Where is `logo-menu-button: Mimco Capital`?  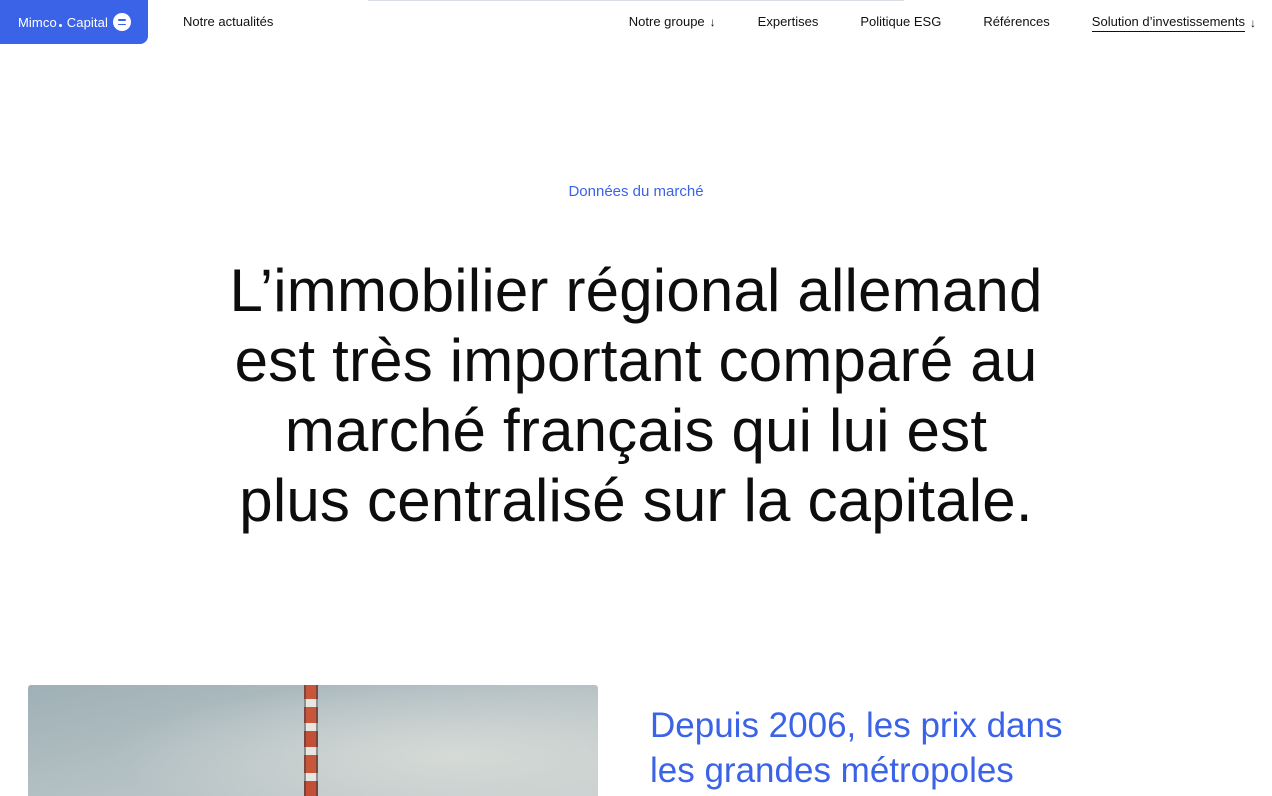 logo-menu-button: Mimco Capital is located at coordinates (74, 22).